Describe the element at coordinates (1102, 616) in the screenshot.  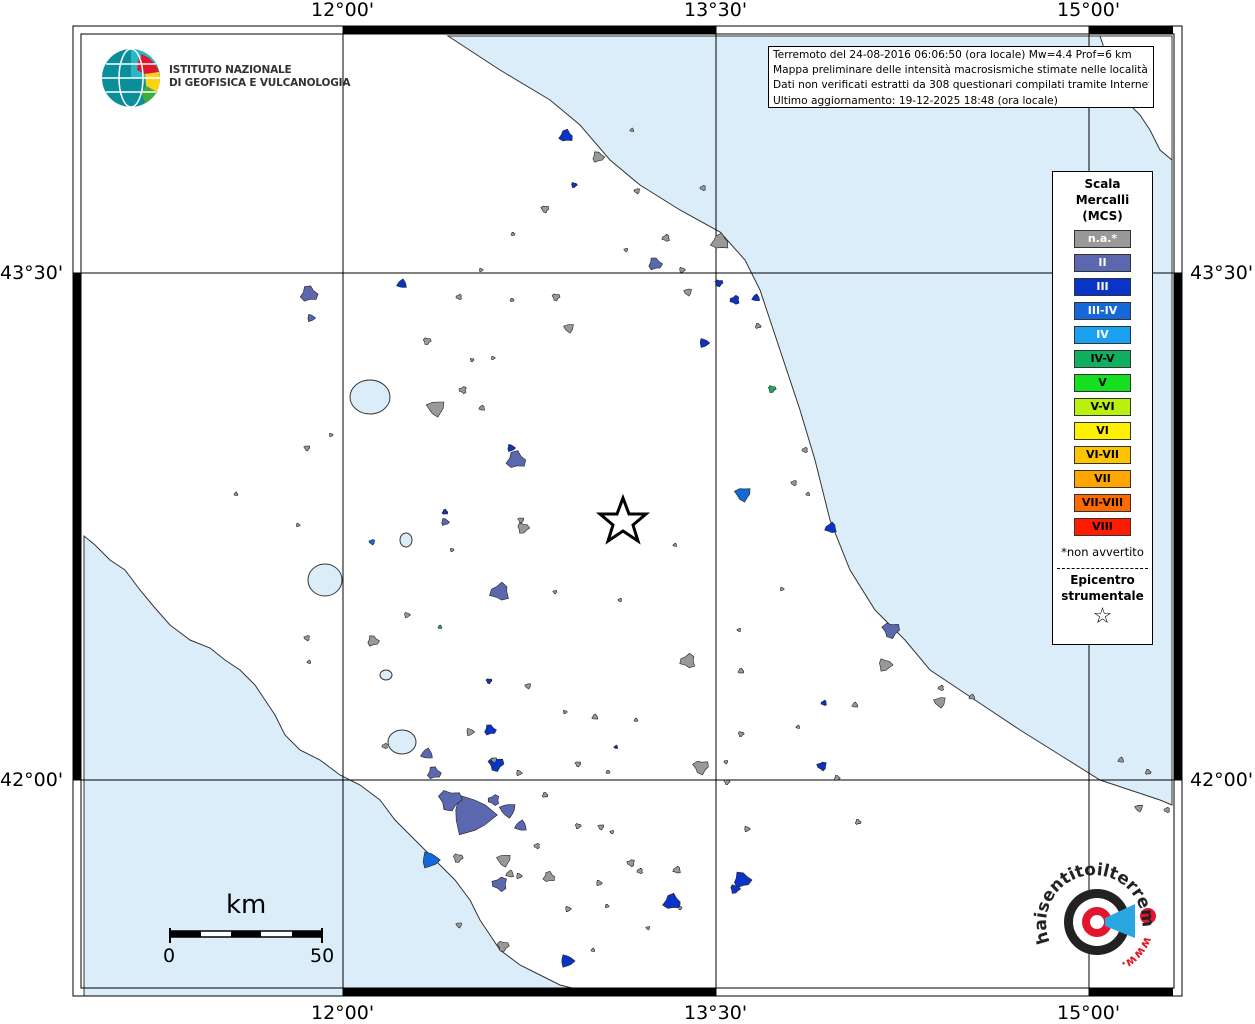
I see `legend-star-icon: ☆` at that location.